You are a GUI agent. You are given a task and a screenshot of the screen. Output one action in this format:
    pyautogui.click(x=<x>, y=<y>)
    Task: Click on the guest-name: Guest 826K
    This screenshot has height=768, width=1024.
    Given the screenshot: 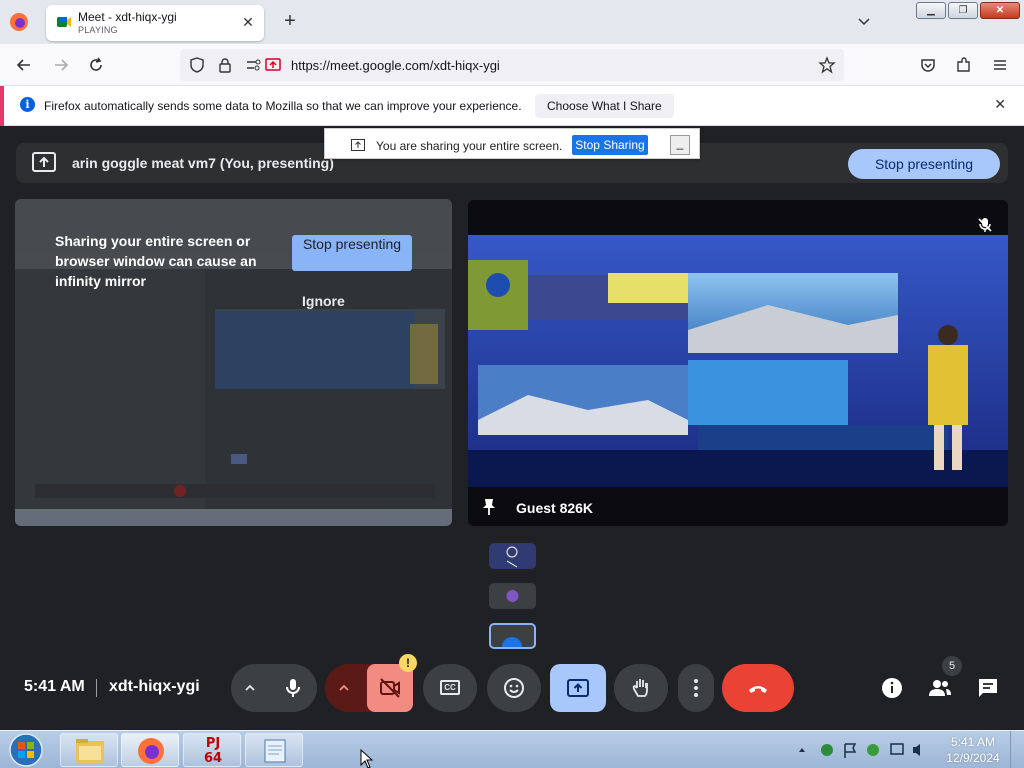 What is the action you would take?
    pyautogui.click(x=555, y=508)
    